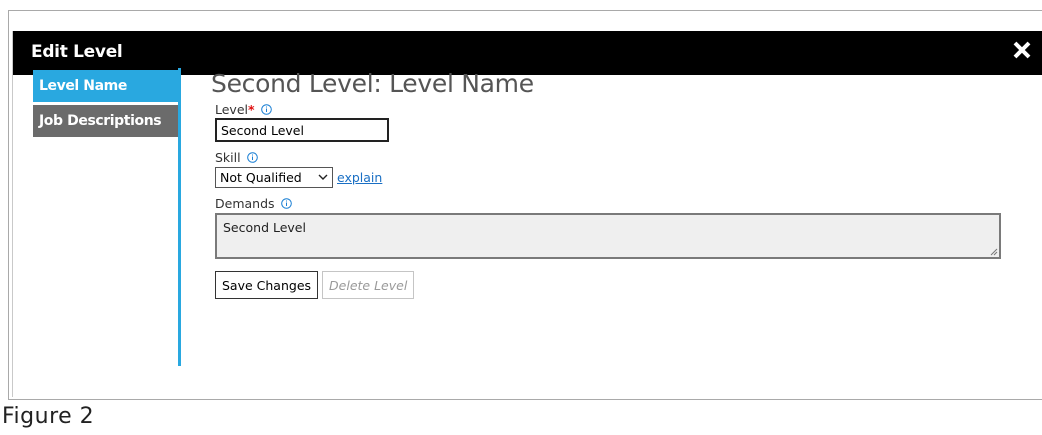 Image resolution: width=1042 pixels, height=435 pixels. I want to click on sidebar-item-job-descriptions: Job Descriptions, so click(105, 121).